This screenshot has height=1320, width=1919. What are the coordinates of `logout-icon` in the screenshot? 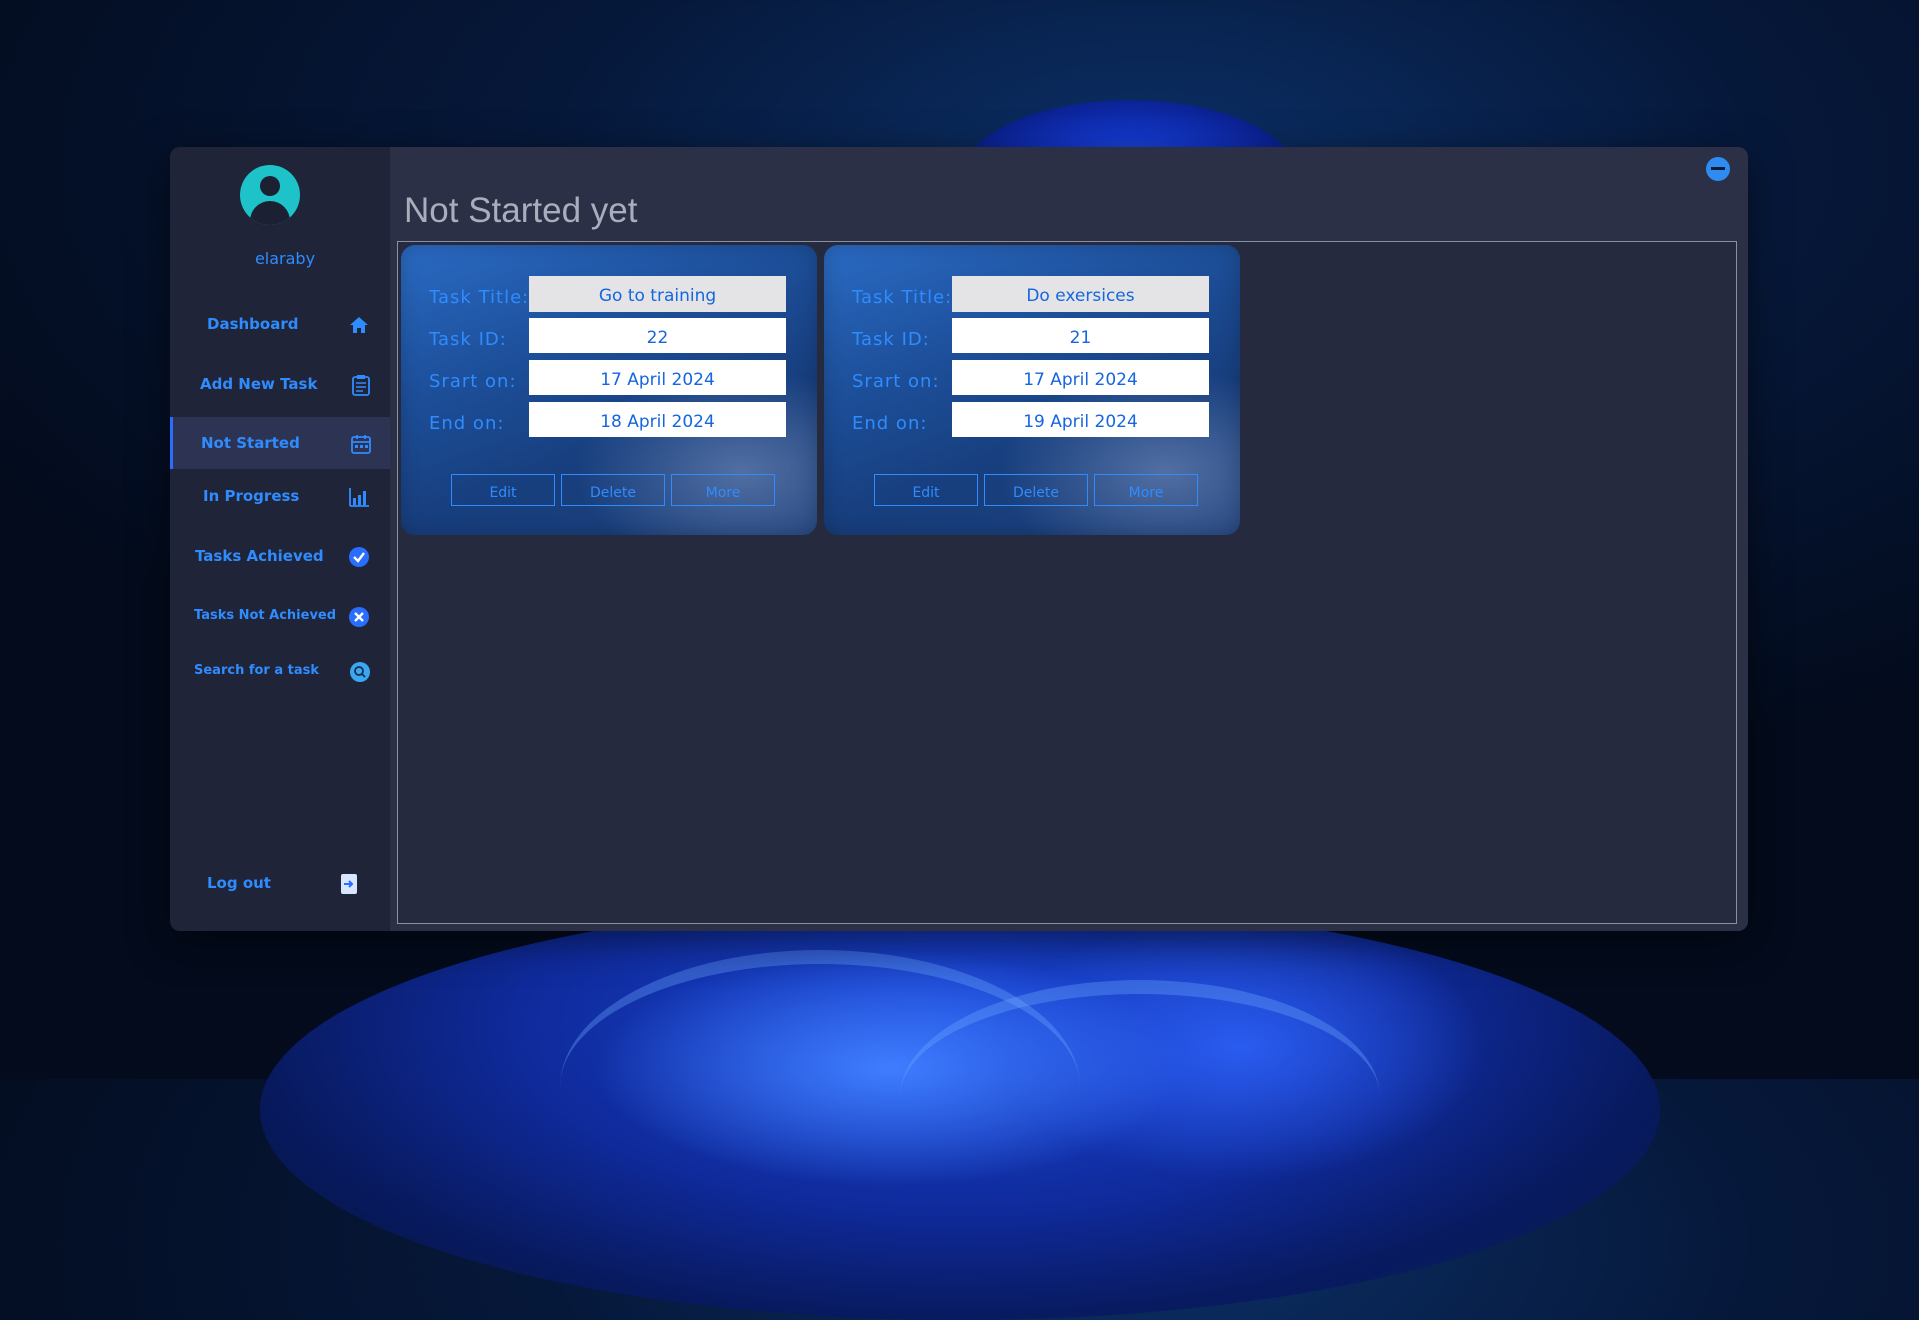 It's located at (349, 884).